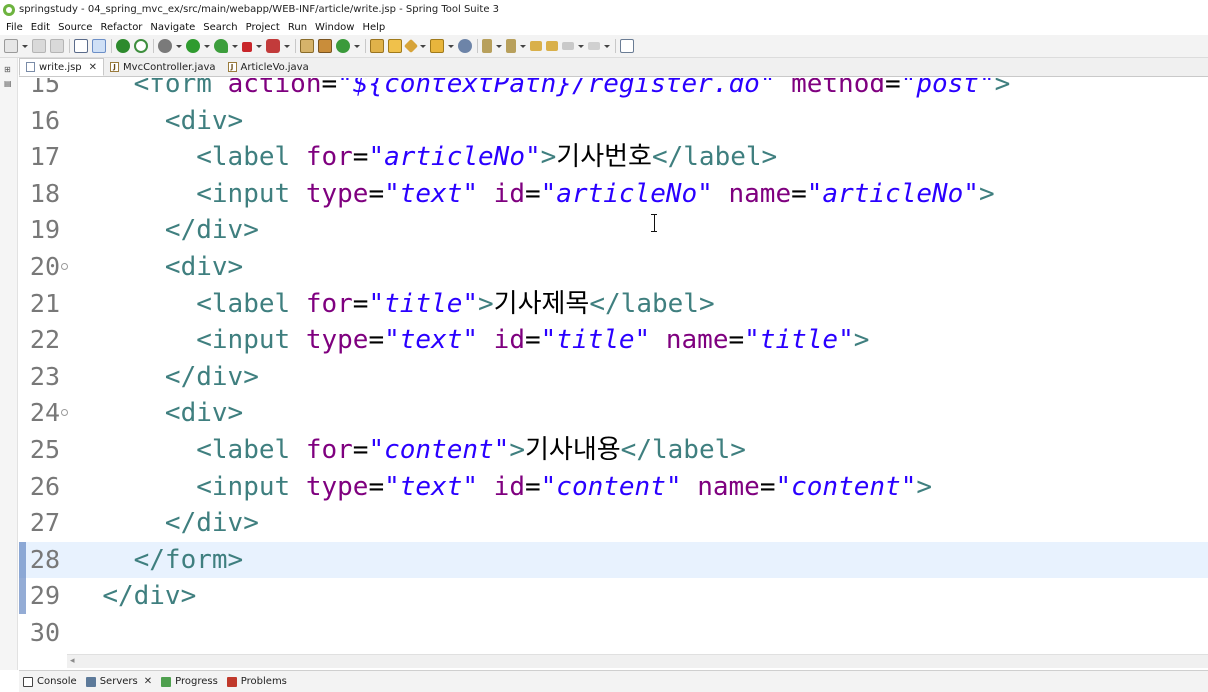 The image size is (1208, 692). Describe the element at coordinates (232, 67) in the screenshot. I see `java-file-icon: J` at that location.